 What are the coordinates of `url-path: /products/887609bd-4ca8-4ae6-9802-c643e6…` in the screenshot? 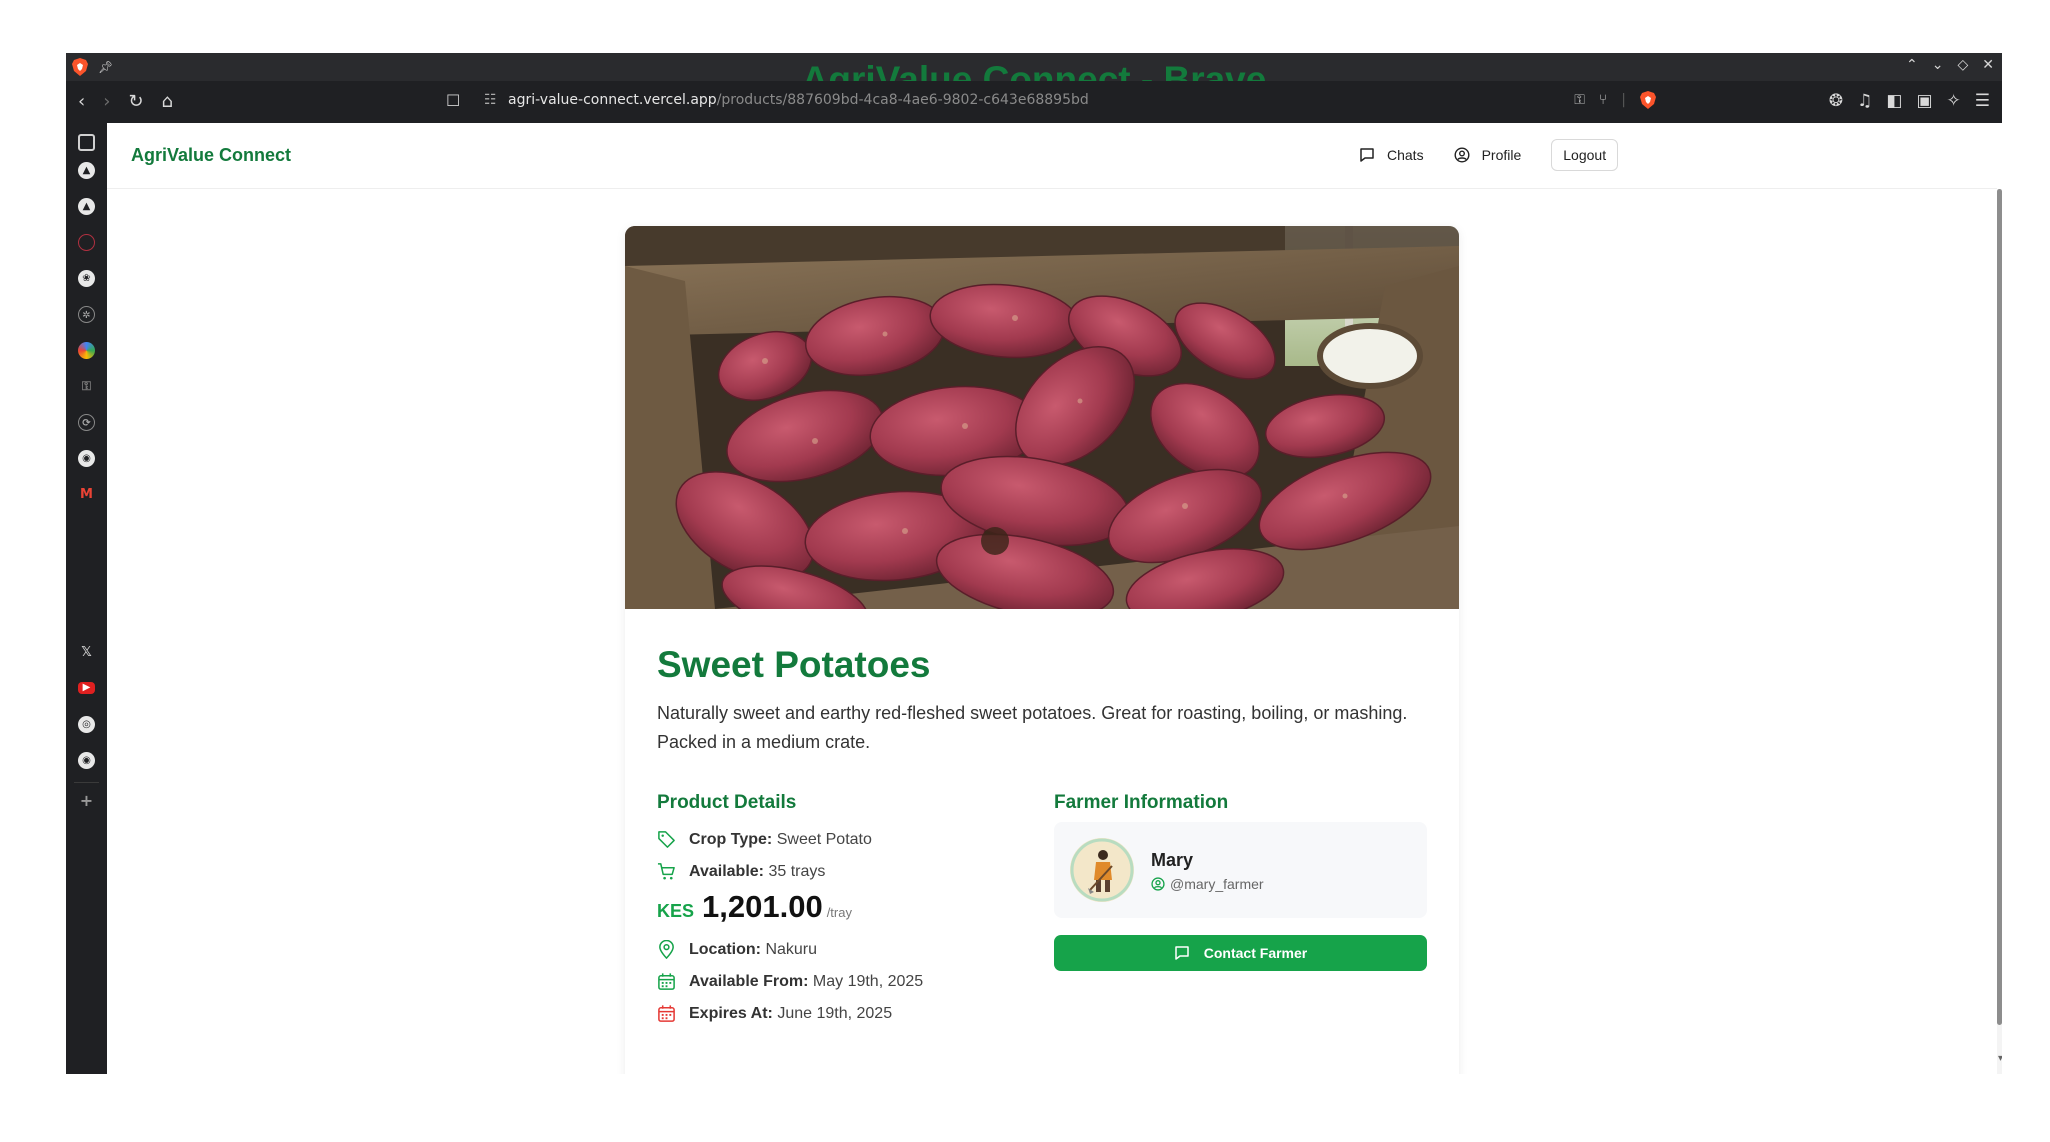 It's located at (902, 100).